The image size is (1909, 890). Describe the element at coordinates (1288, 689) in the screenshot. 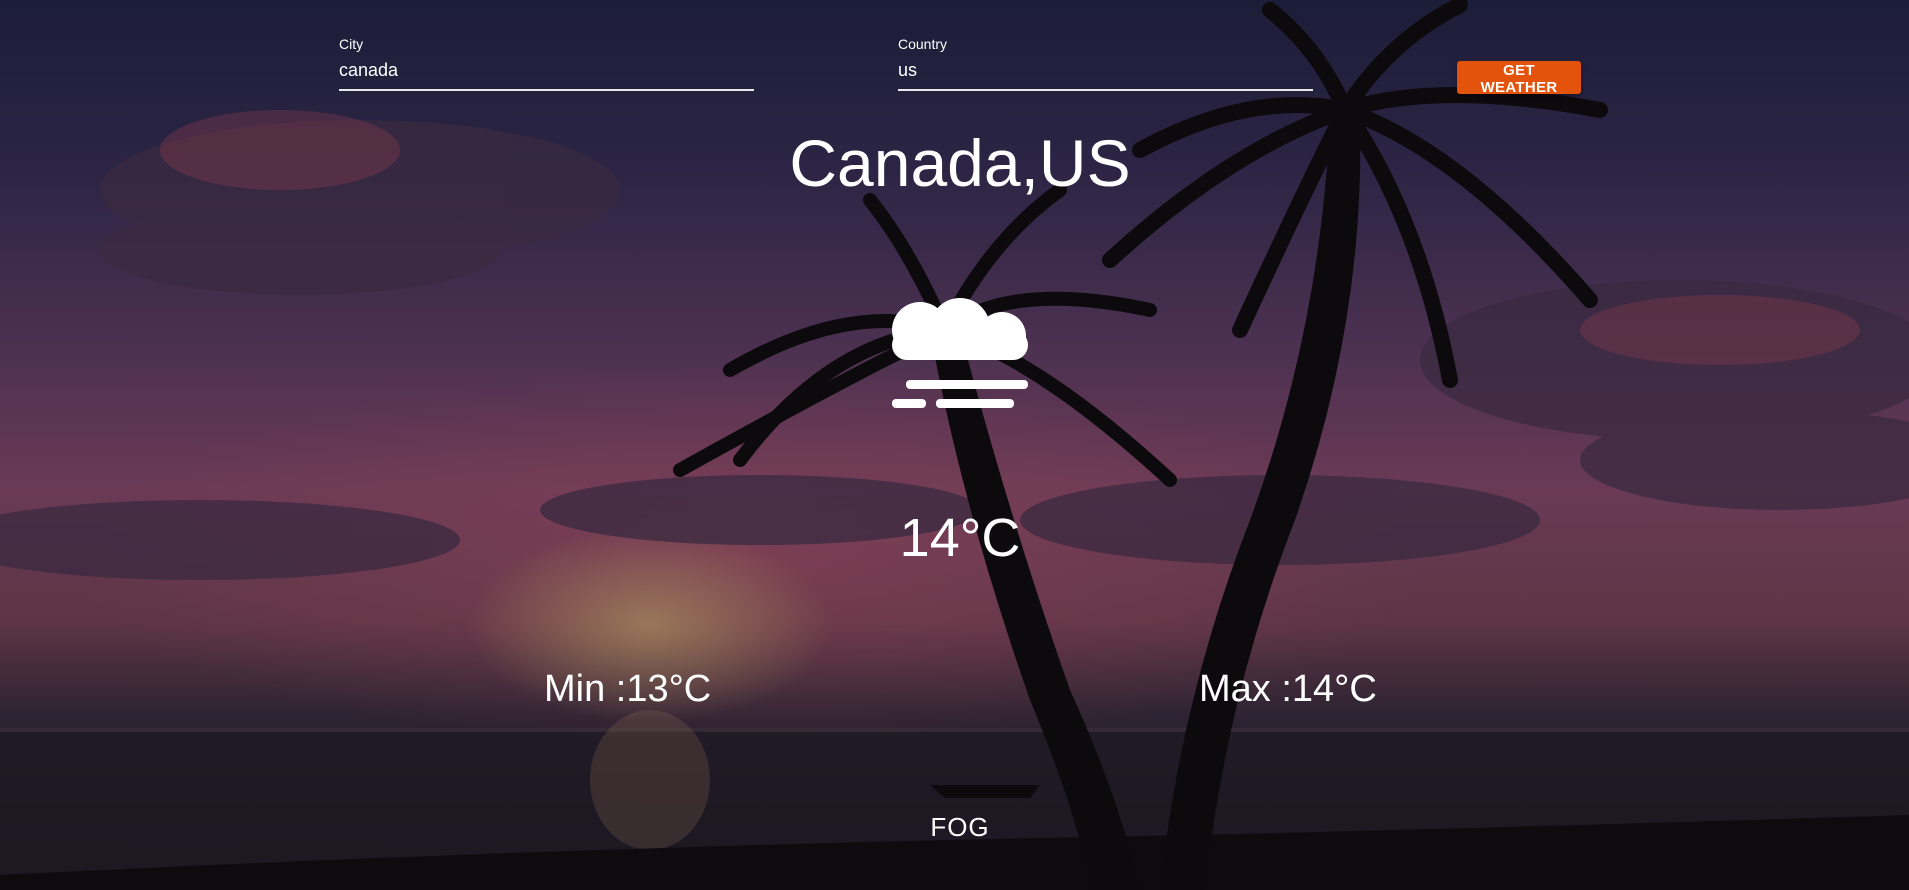

I see `max-temperature: Max :14°C` at that location.